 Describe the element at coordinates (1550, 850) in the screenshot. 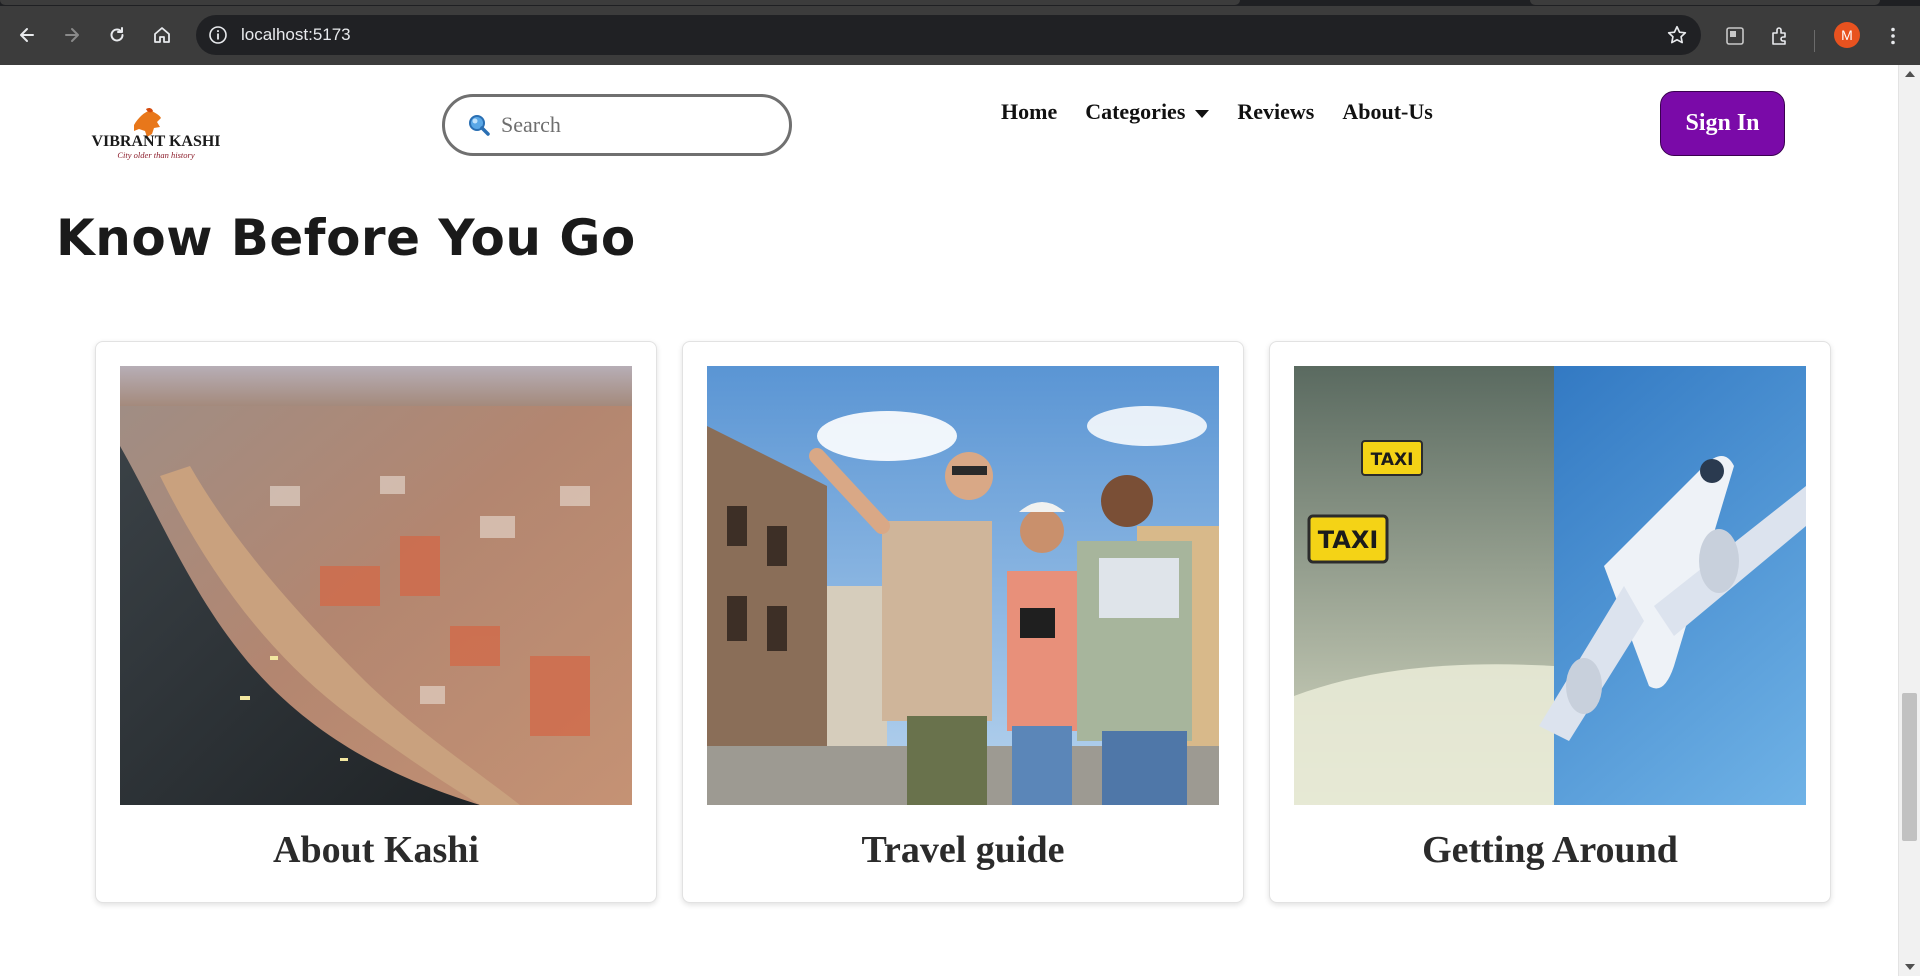

I see `card-title: Getting Around` at that location.